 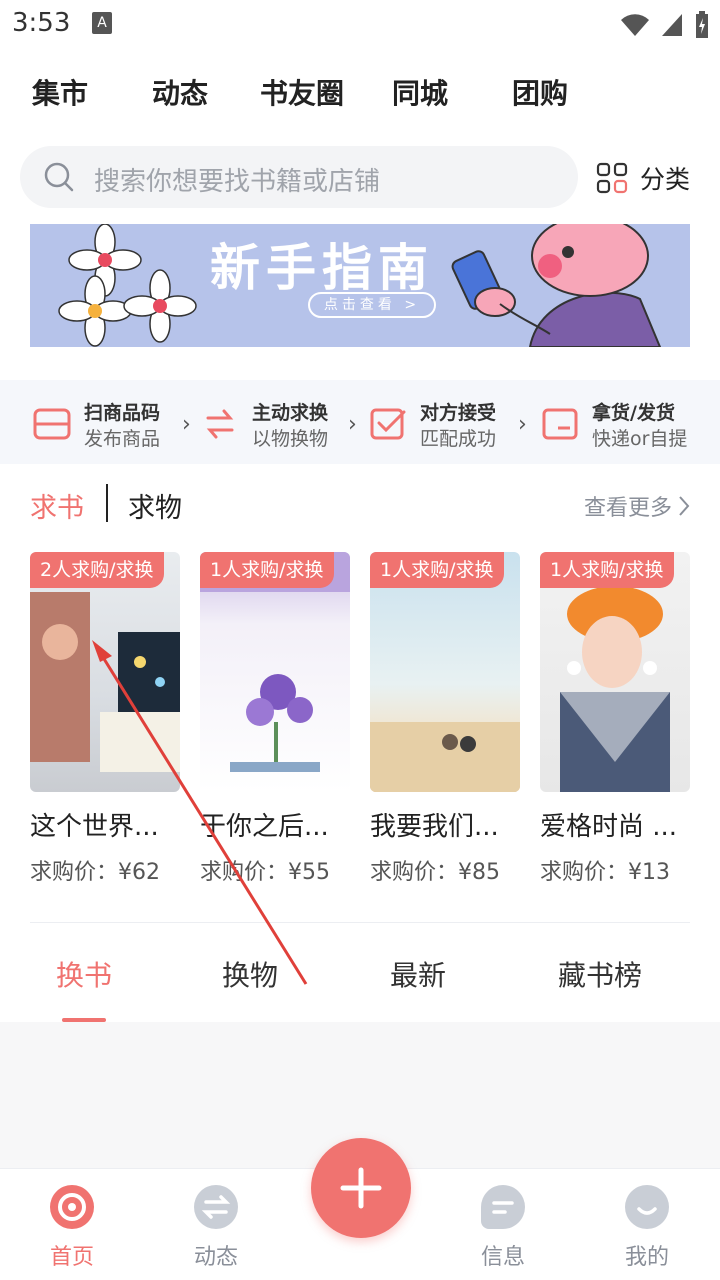 I want to click on tab-market: 集市, so click(x=60, y=92).